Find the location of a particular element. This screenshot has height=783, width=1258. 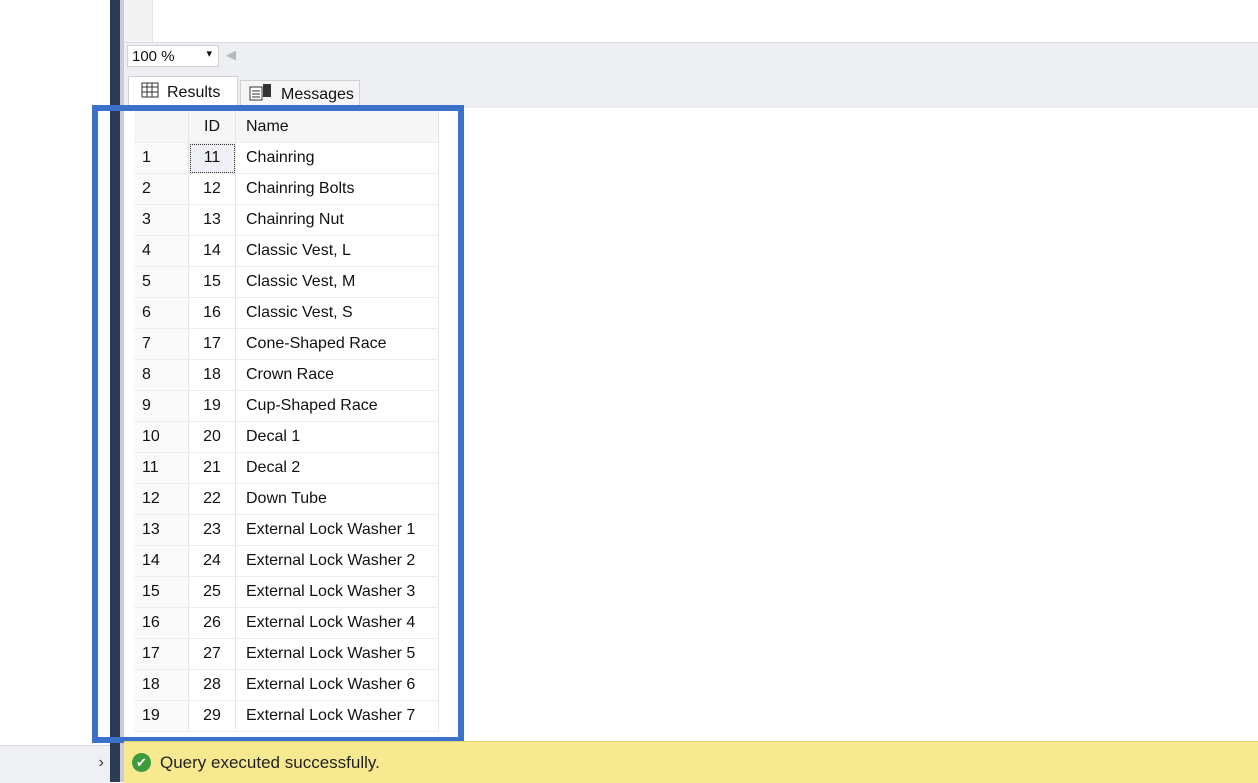

table-row: 9 19 Cup-Shaped Race is located at coordinates (286, 406).